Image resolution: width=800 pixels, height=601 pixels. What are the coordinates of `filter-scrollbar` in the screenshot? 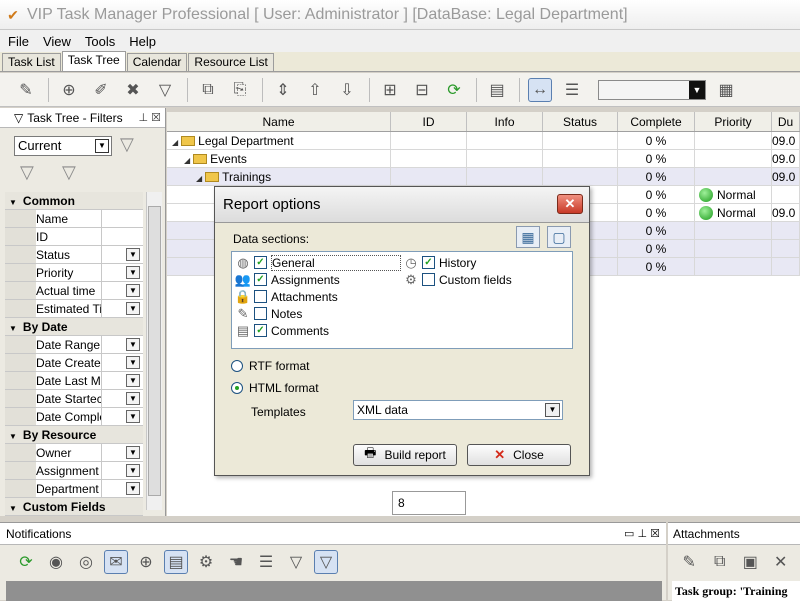 It's located at (154, 351).